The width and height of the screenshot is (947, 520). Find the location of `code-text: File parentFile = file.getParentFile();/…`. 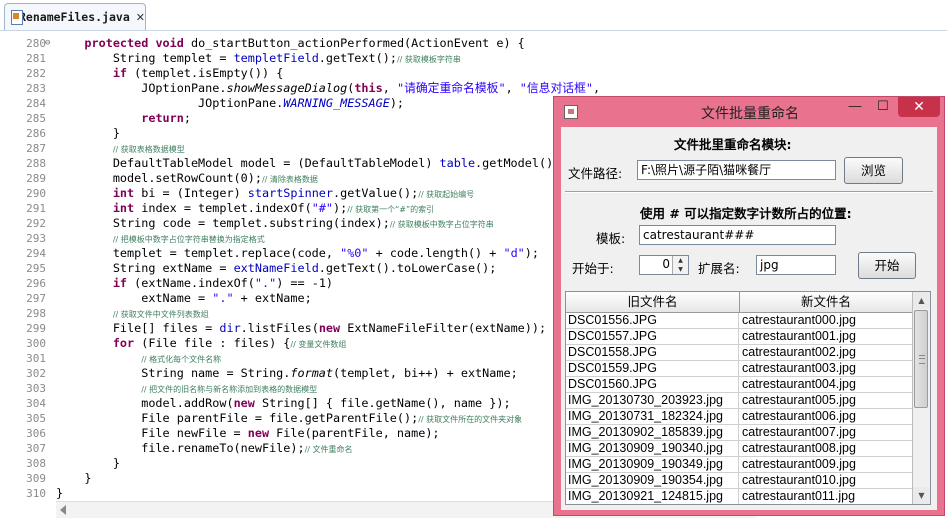

code-text: File parentFile = file.getParentFile();/… is located at coordinates (289, 418).